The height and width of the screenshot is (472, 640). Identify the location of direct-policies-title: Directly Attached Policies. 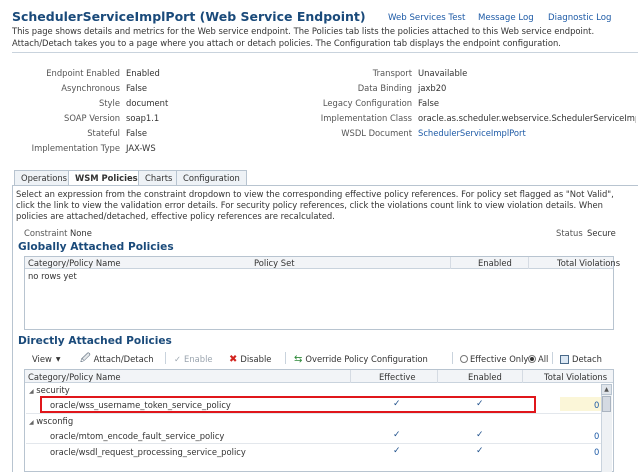
(95, 341).